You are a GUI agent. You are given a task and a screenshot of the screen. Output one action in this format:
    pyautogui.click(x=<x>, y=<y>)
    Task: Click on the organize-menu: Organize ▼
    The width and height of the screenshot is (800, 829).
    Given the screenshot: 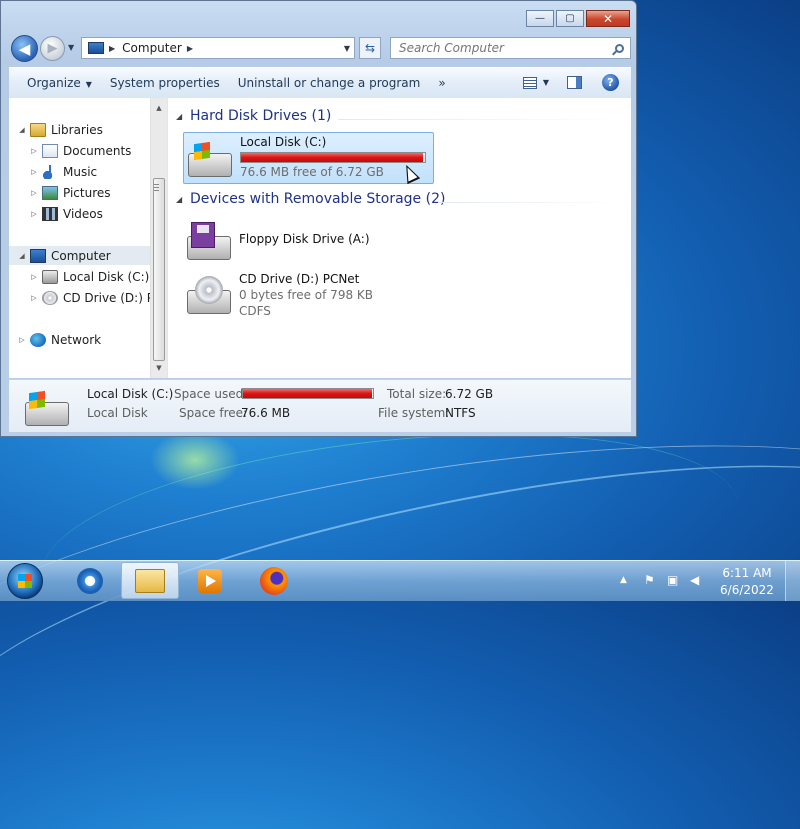 What is the action you would take?
    pyautogui.click(x=59, y=83)
    